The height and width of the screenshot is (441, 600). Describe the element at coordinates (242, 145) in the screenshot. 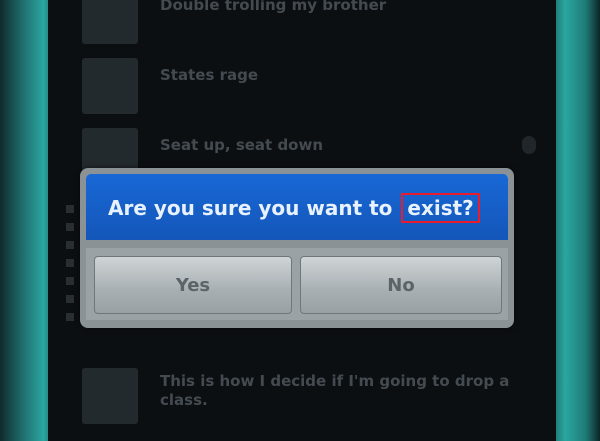

I see `list-item-title: Seat up, seat down` at that location.